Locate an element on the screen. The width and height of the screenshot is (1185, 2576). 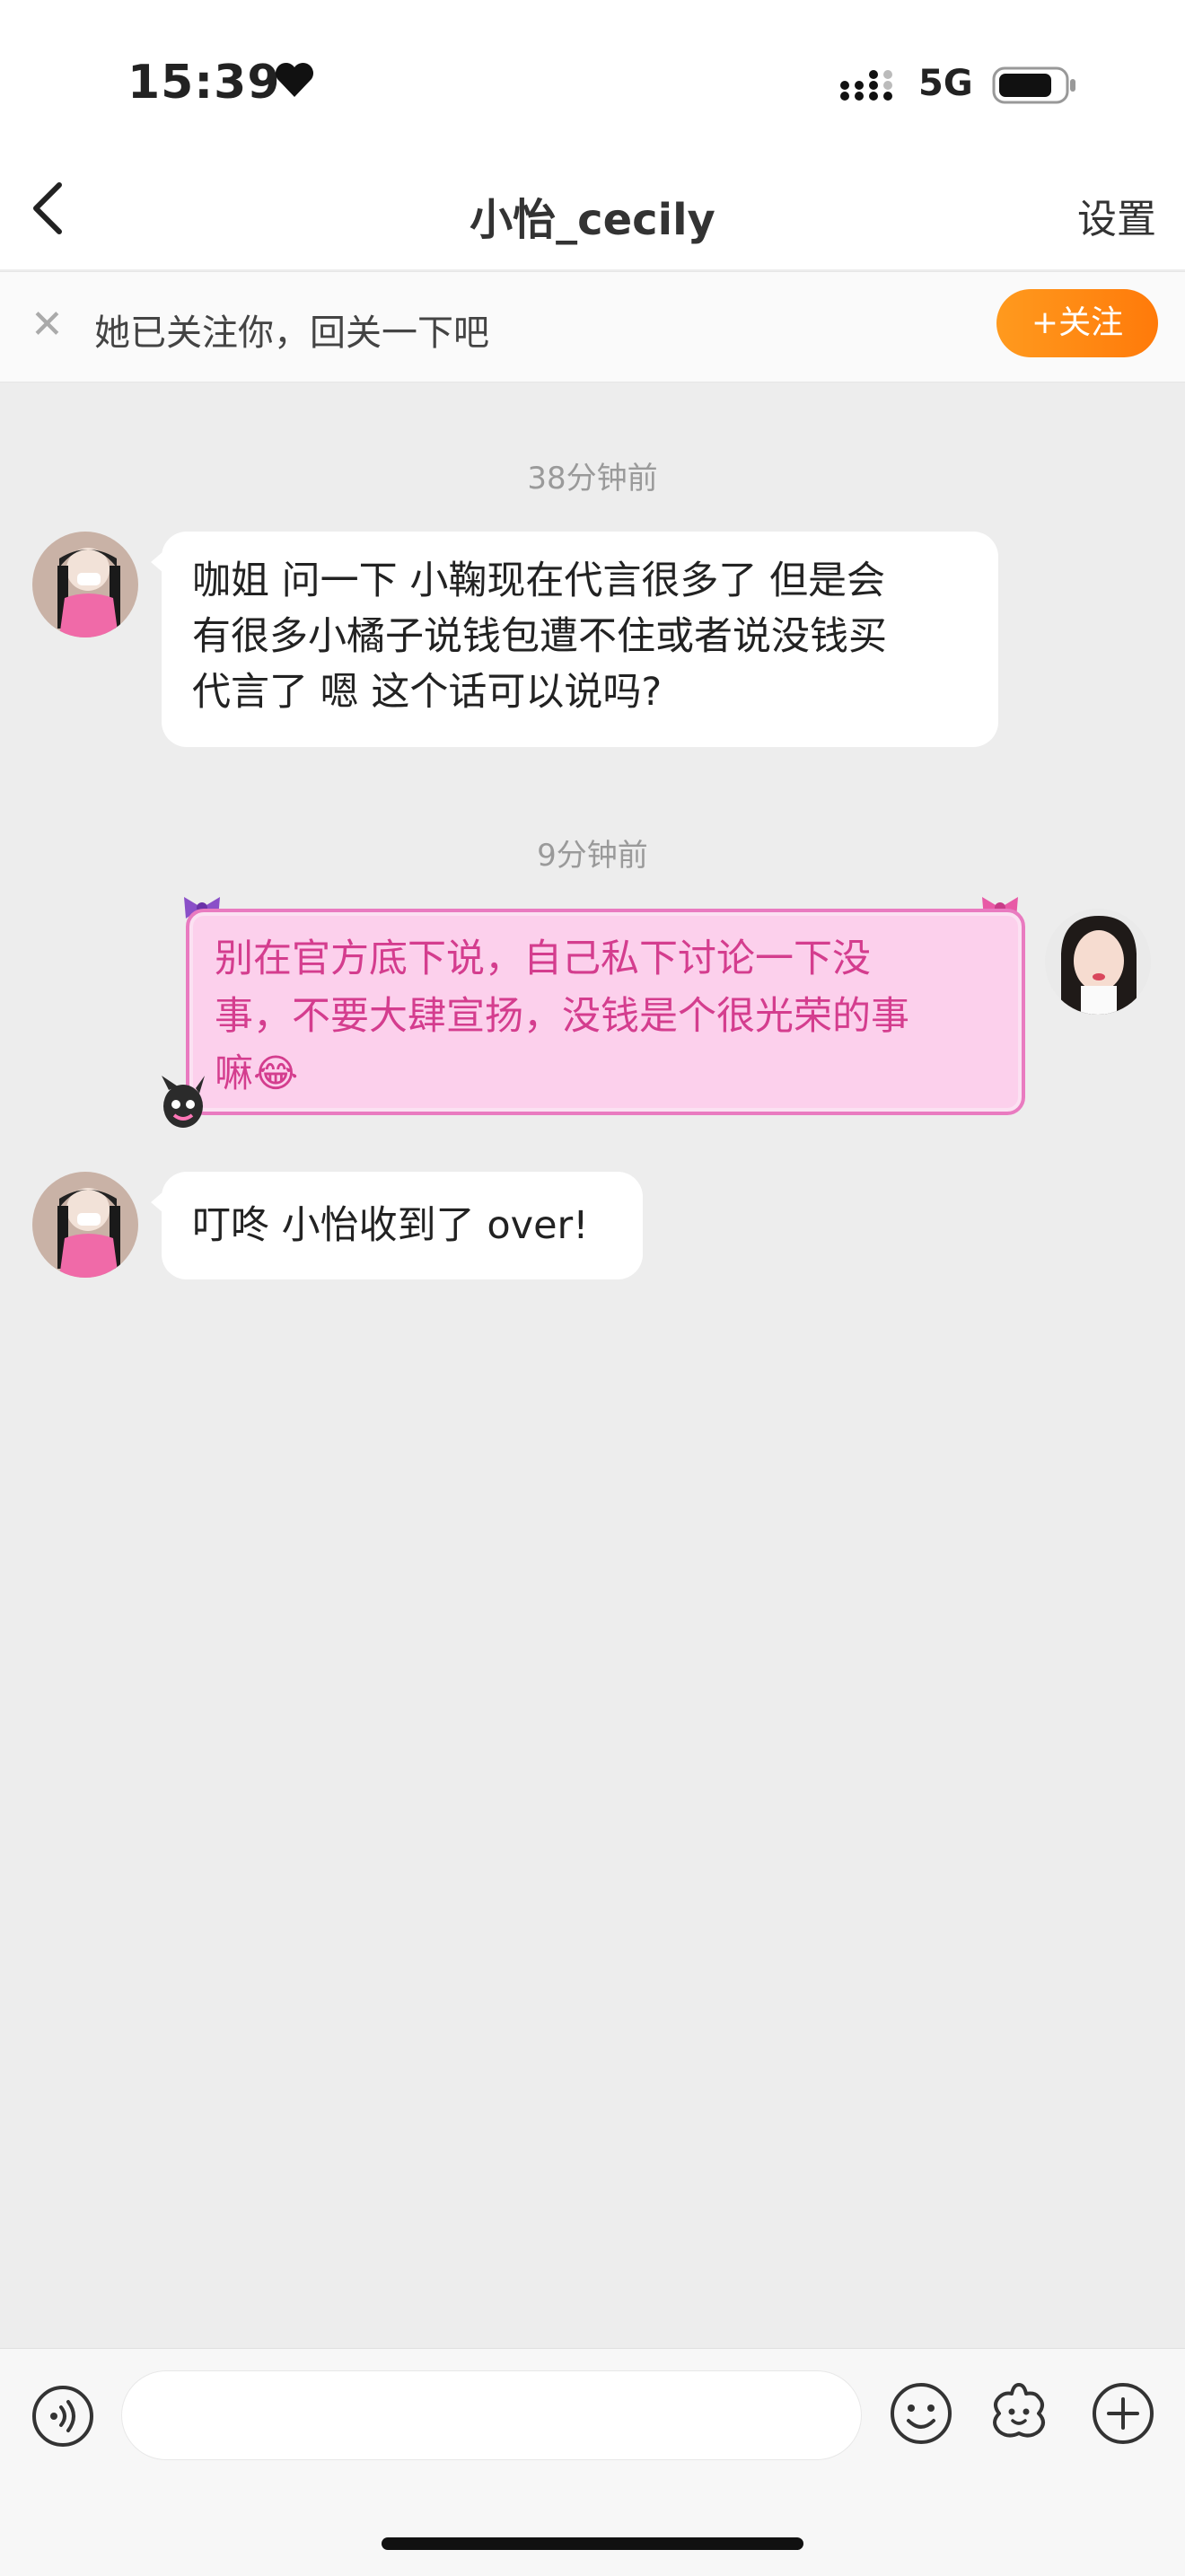
cartoon-decoration-icon is located at coordinates (184, 1105).